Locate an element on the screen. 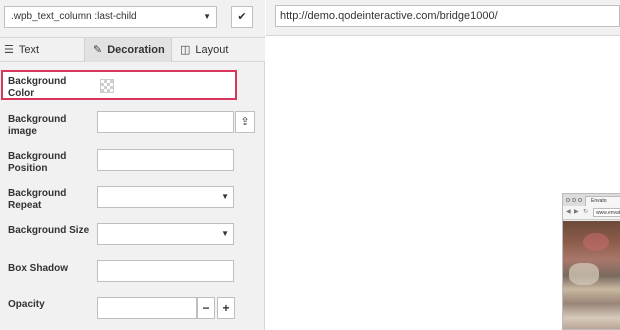  tab-decoration-label: Decoration is located at coordinates (136, 50).